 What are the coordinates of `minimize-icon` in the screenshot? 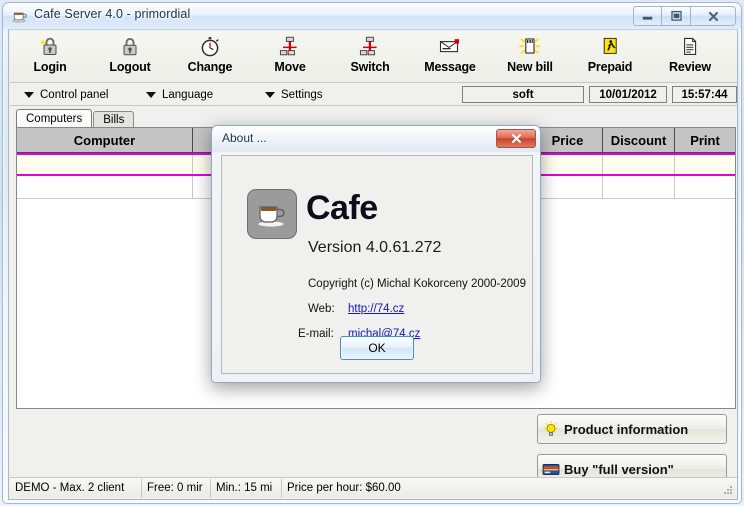 It's located at (647, 18).